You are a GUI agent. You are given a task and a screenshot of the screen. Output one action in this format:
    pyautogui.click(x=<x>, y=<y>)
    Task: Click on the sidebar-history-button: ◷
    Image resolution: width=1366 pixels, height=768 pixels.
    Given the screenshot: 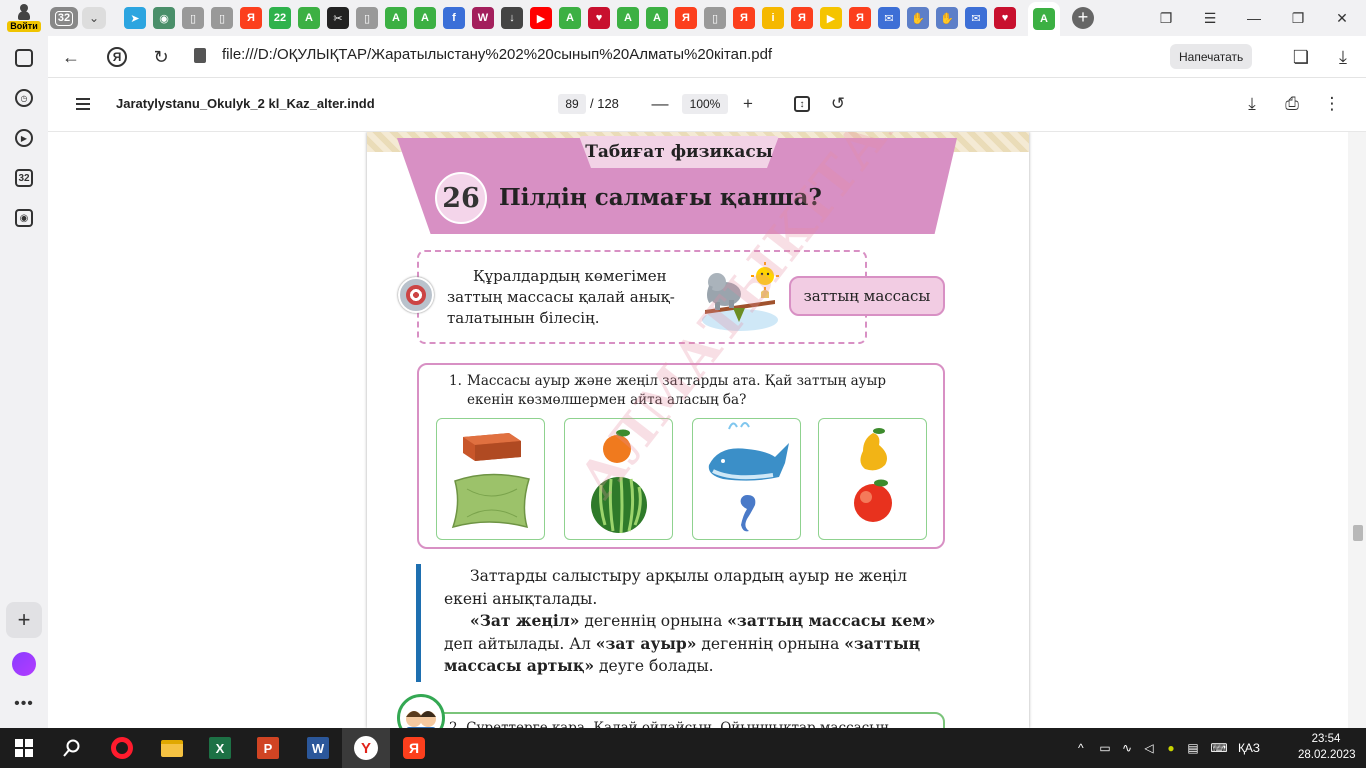 What is the action you would take?
    pyautogui.click(x=24, y=98)
    